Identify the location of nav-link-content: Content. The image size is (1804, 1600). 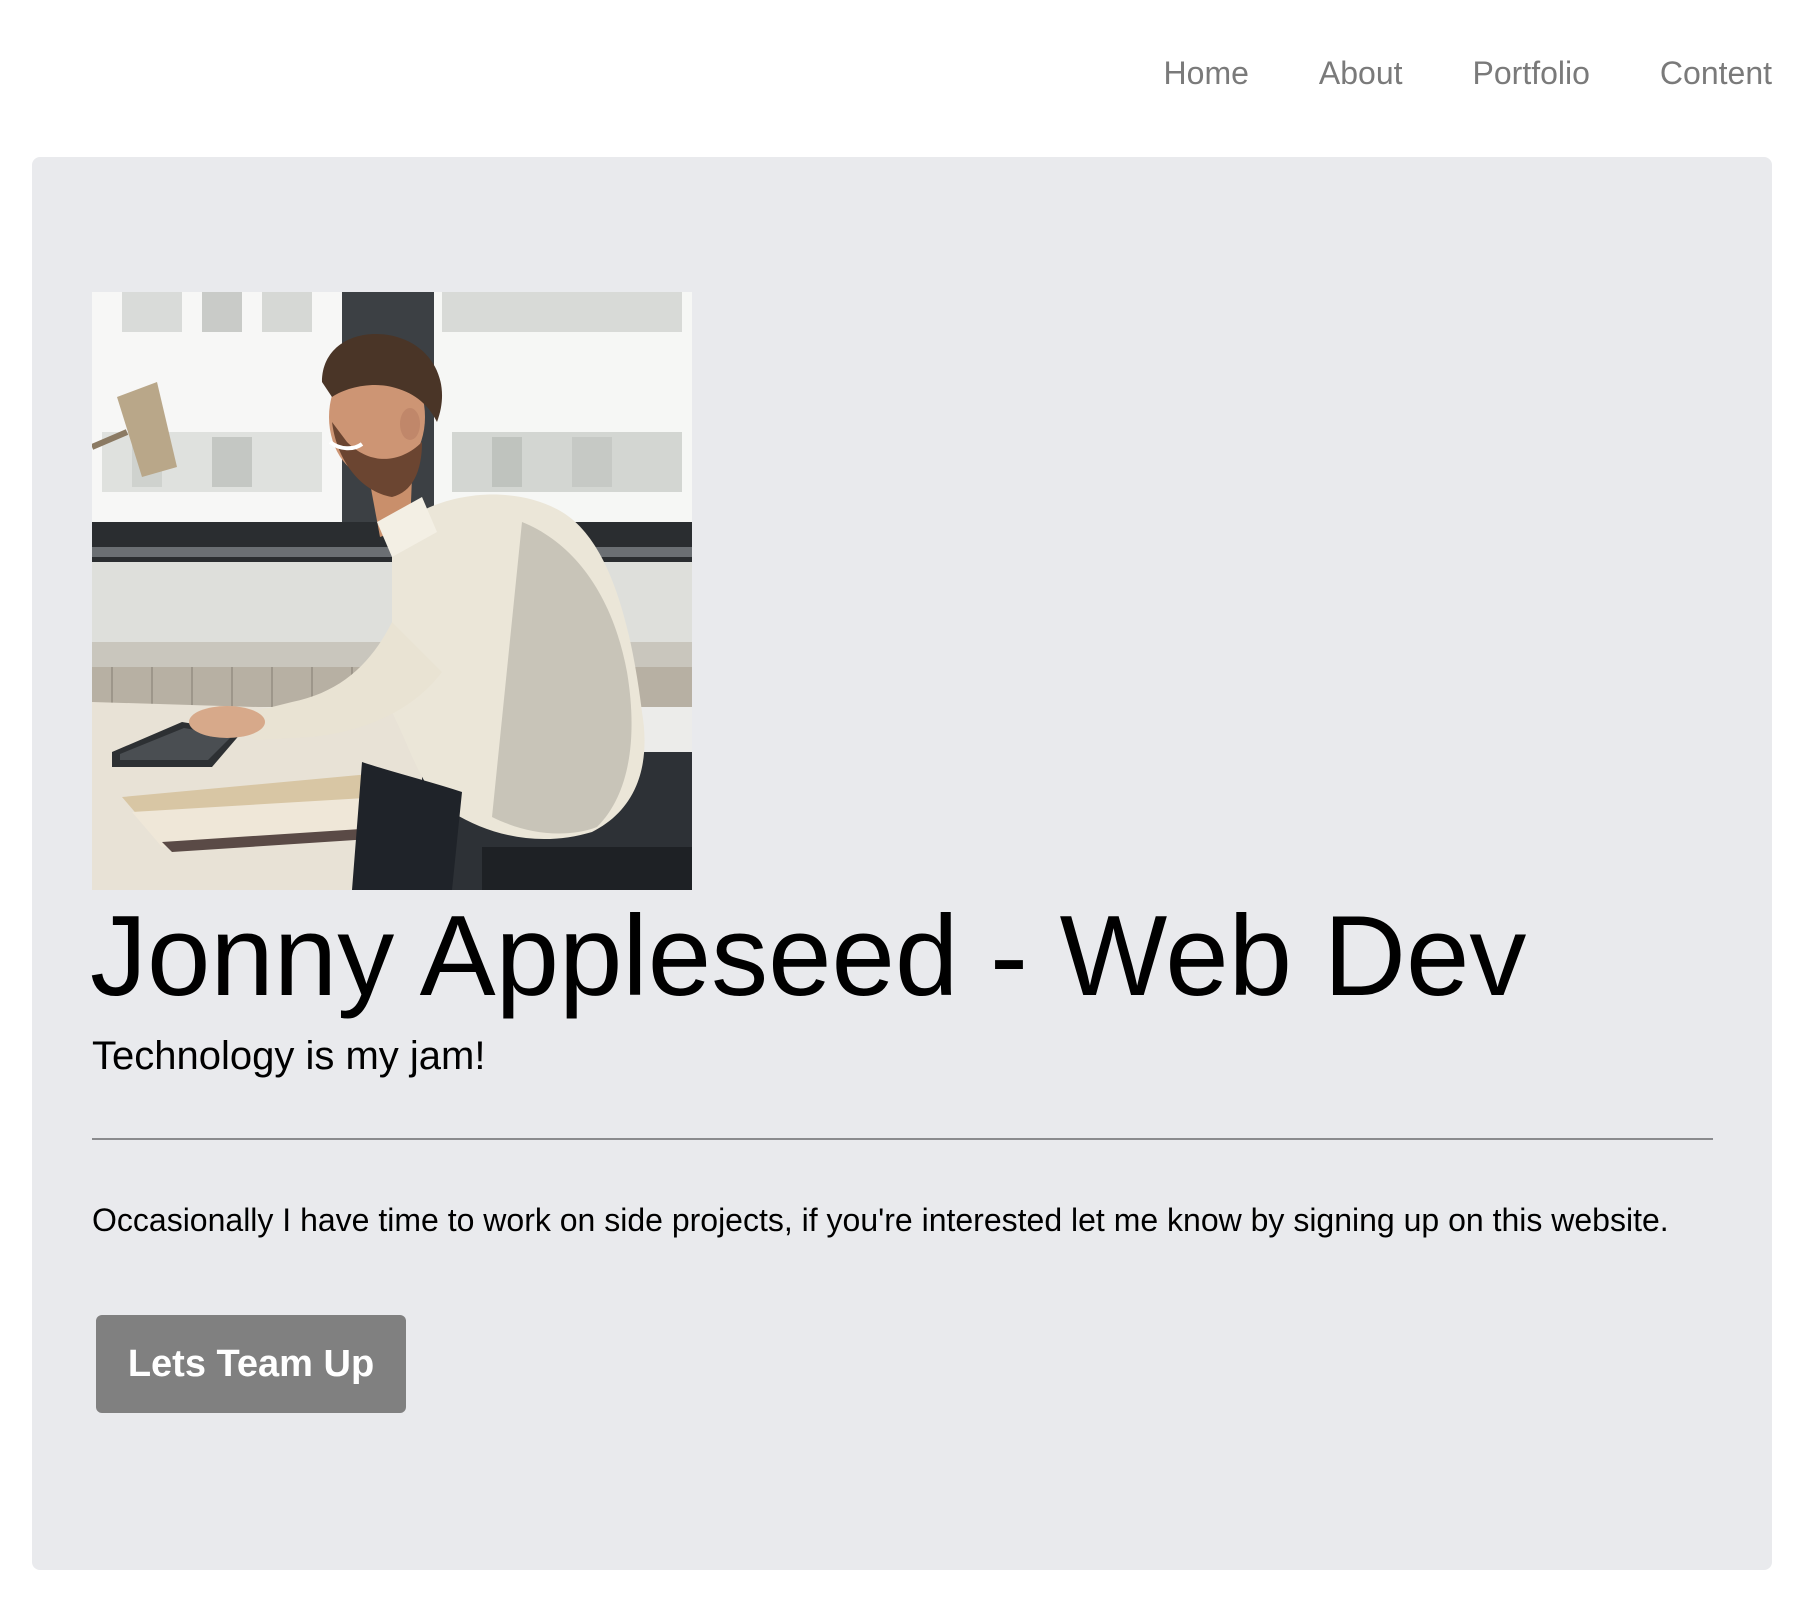
(1716, 73).